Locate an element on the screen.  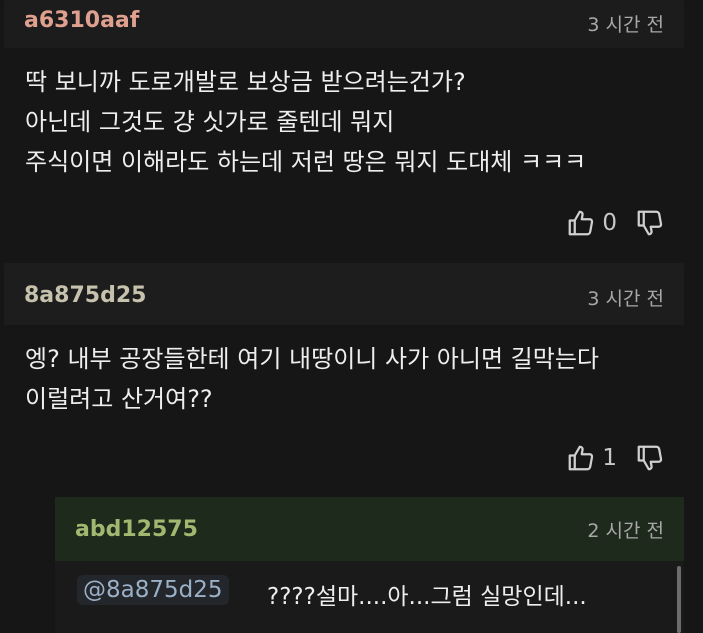
comment-actions: 0 is located at coordinates (615, 223).